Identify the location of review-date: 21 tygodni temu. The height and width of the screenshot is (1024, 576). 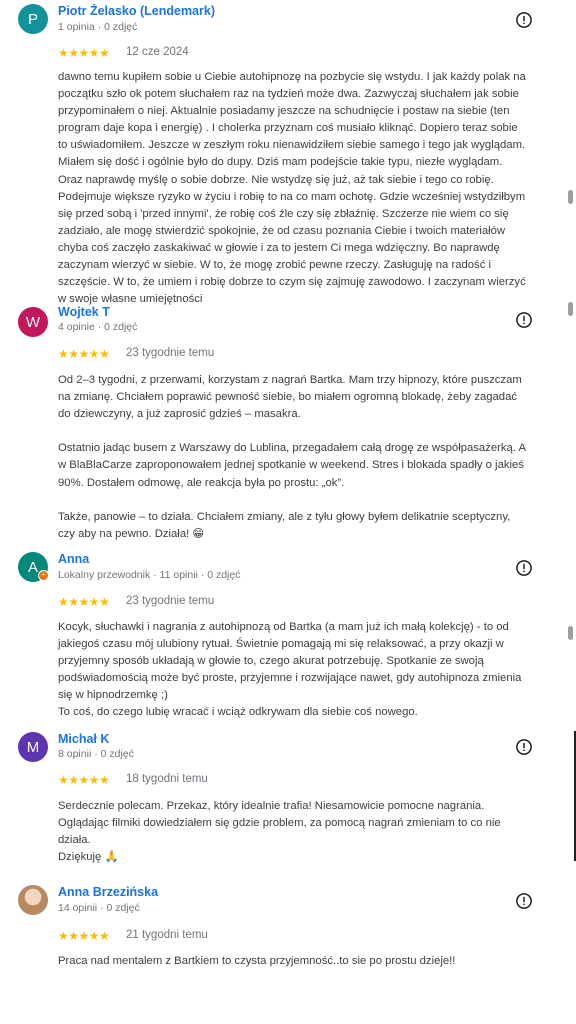
(167, 935).